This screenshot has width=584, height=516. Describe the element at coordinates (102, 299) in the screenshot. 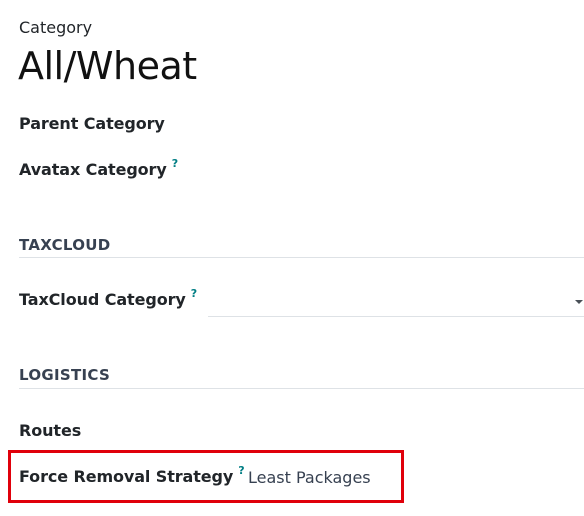

I see `taxcloud-category-label: TaxCloud Category` at that location.